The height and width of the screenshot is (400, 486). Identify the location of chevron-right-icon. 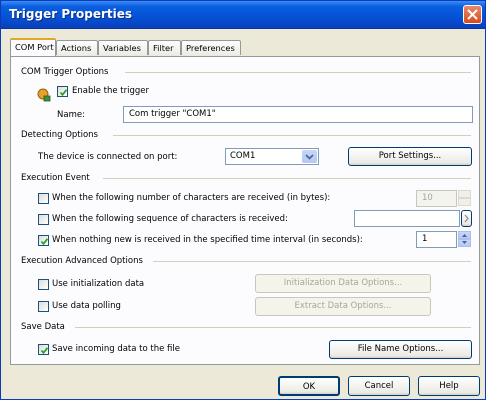
(466, 218).